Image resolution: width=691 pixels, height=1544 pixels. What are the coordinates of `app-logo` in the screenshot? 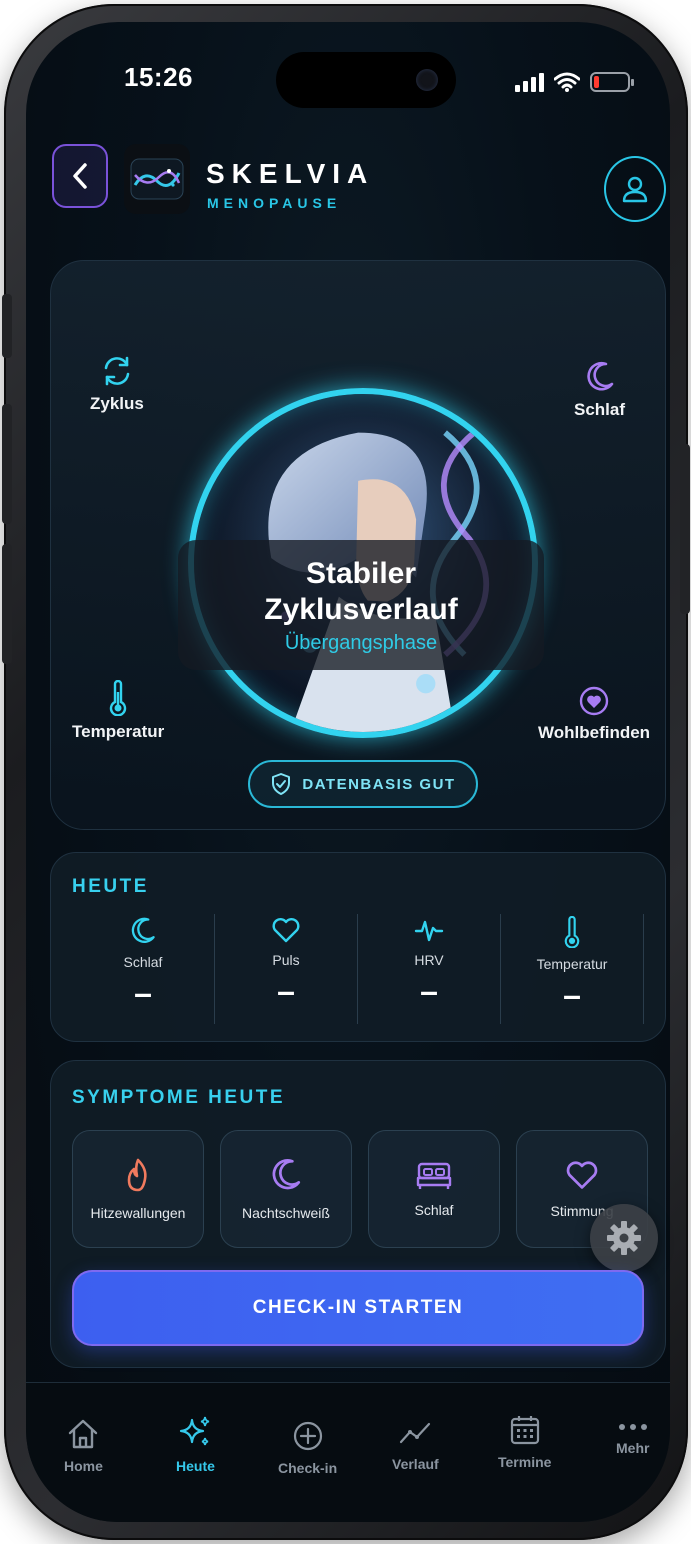 It's located at (157, 179).